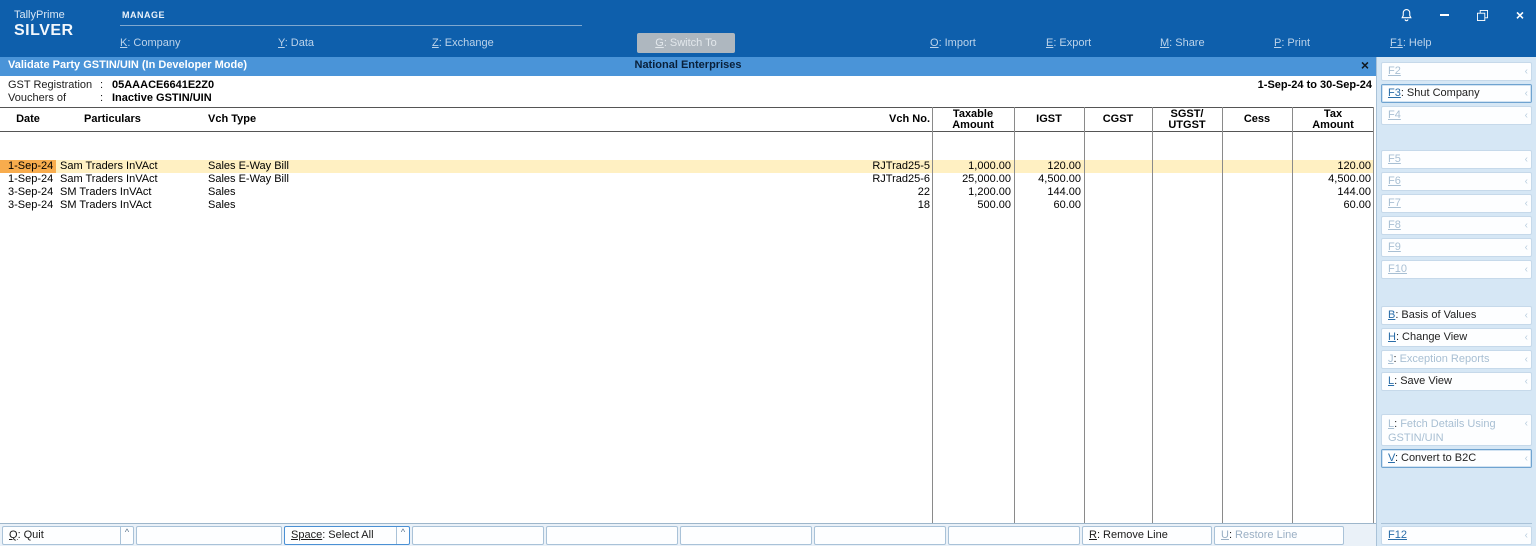  I want to click on notification-bell-icon, so click(1406, 15).